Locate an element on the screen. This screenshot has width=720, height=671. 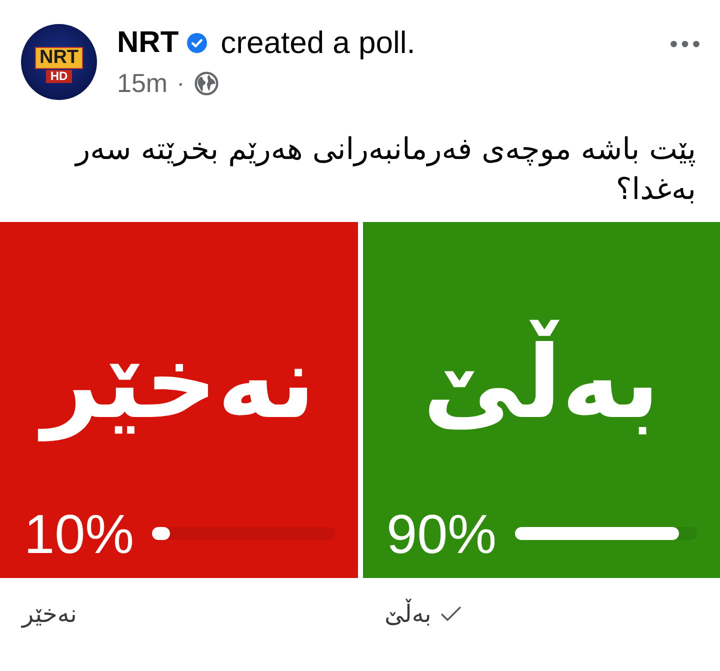
logo-badge: HD is located at coordinates (59, 76).